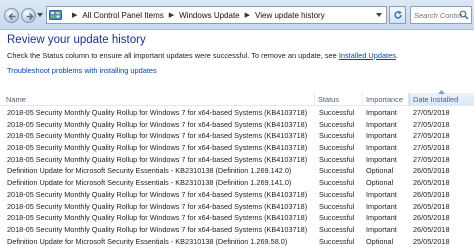 This screenshot has width=474, height=248. Describe the element at coordinates (339, 99) in the screenshot. I see `column-header-status: Status` at that location.